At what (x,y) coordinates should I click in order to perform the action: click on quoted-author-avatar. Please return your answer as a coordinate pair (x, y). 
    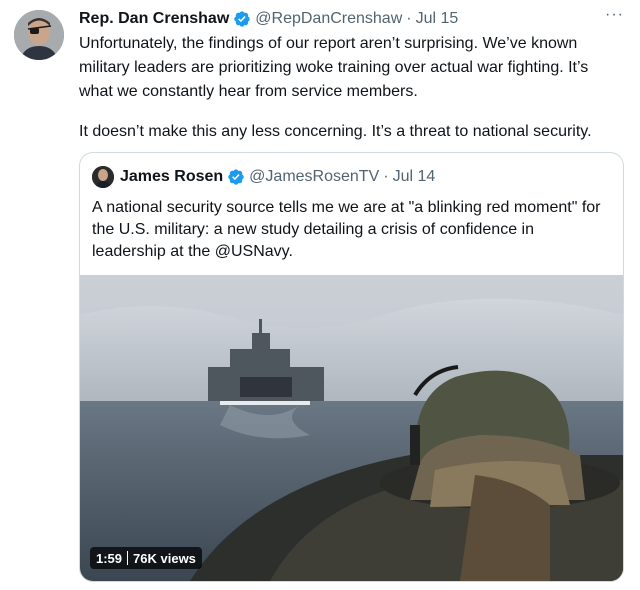
    Looking at the image, I should click on (103, 177).